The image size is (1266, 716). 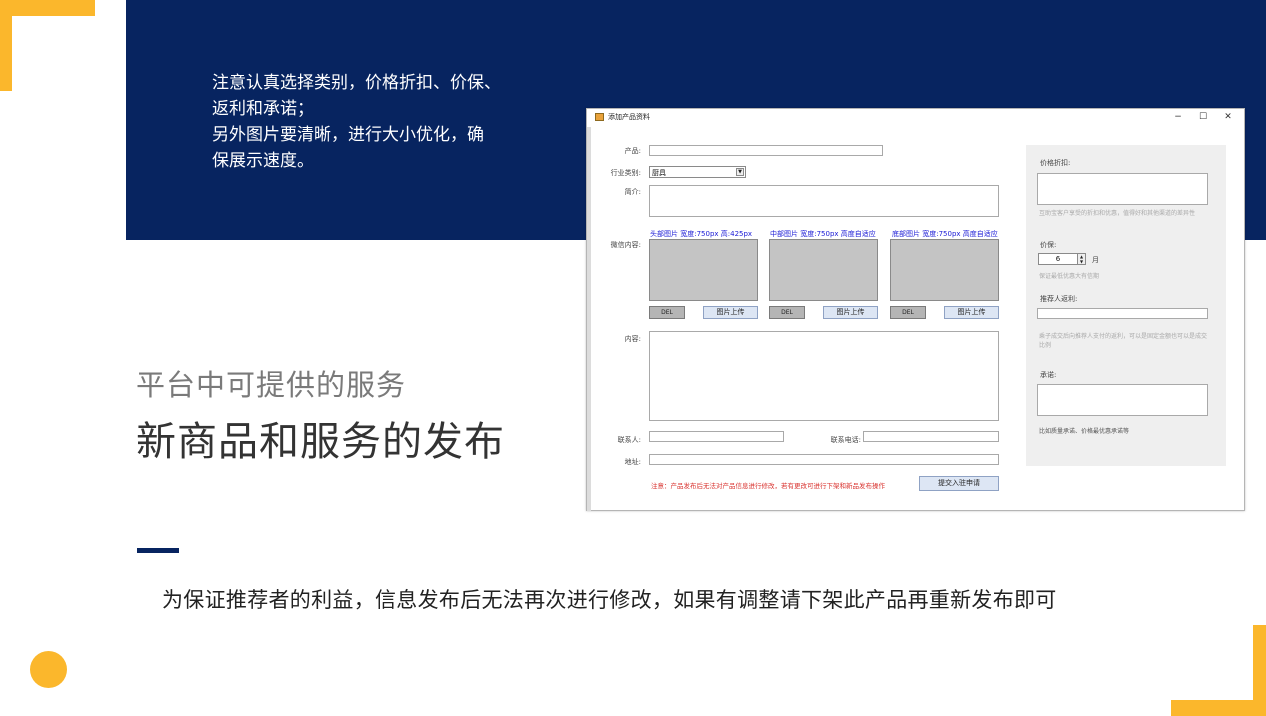 I want to click on intro-label: 简介:, so click(x=632, y=192).